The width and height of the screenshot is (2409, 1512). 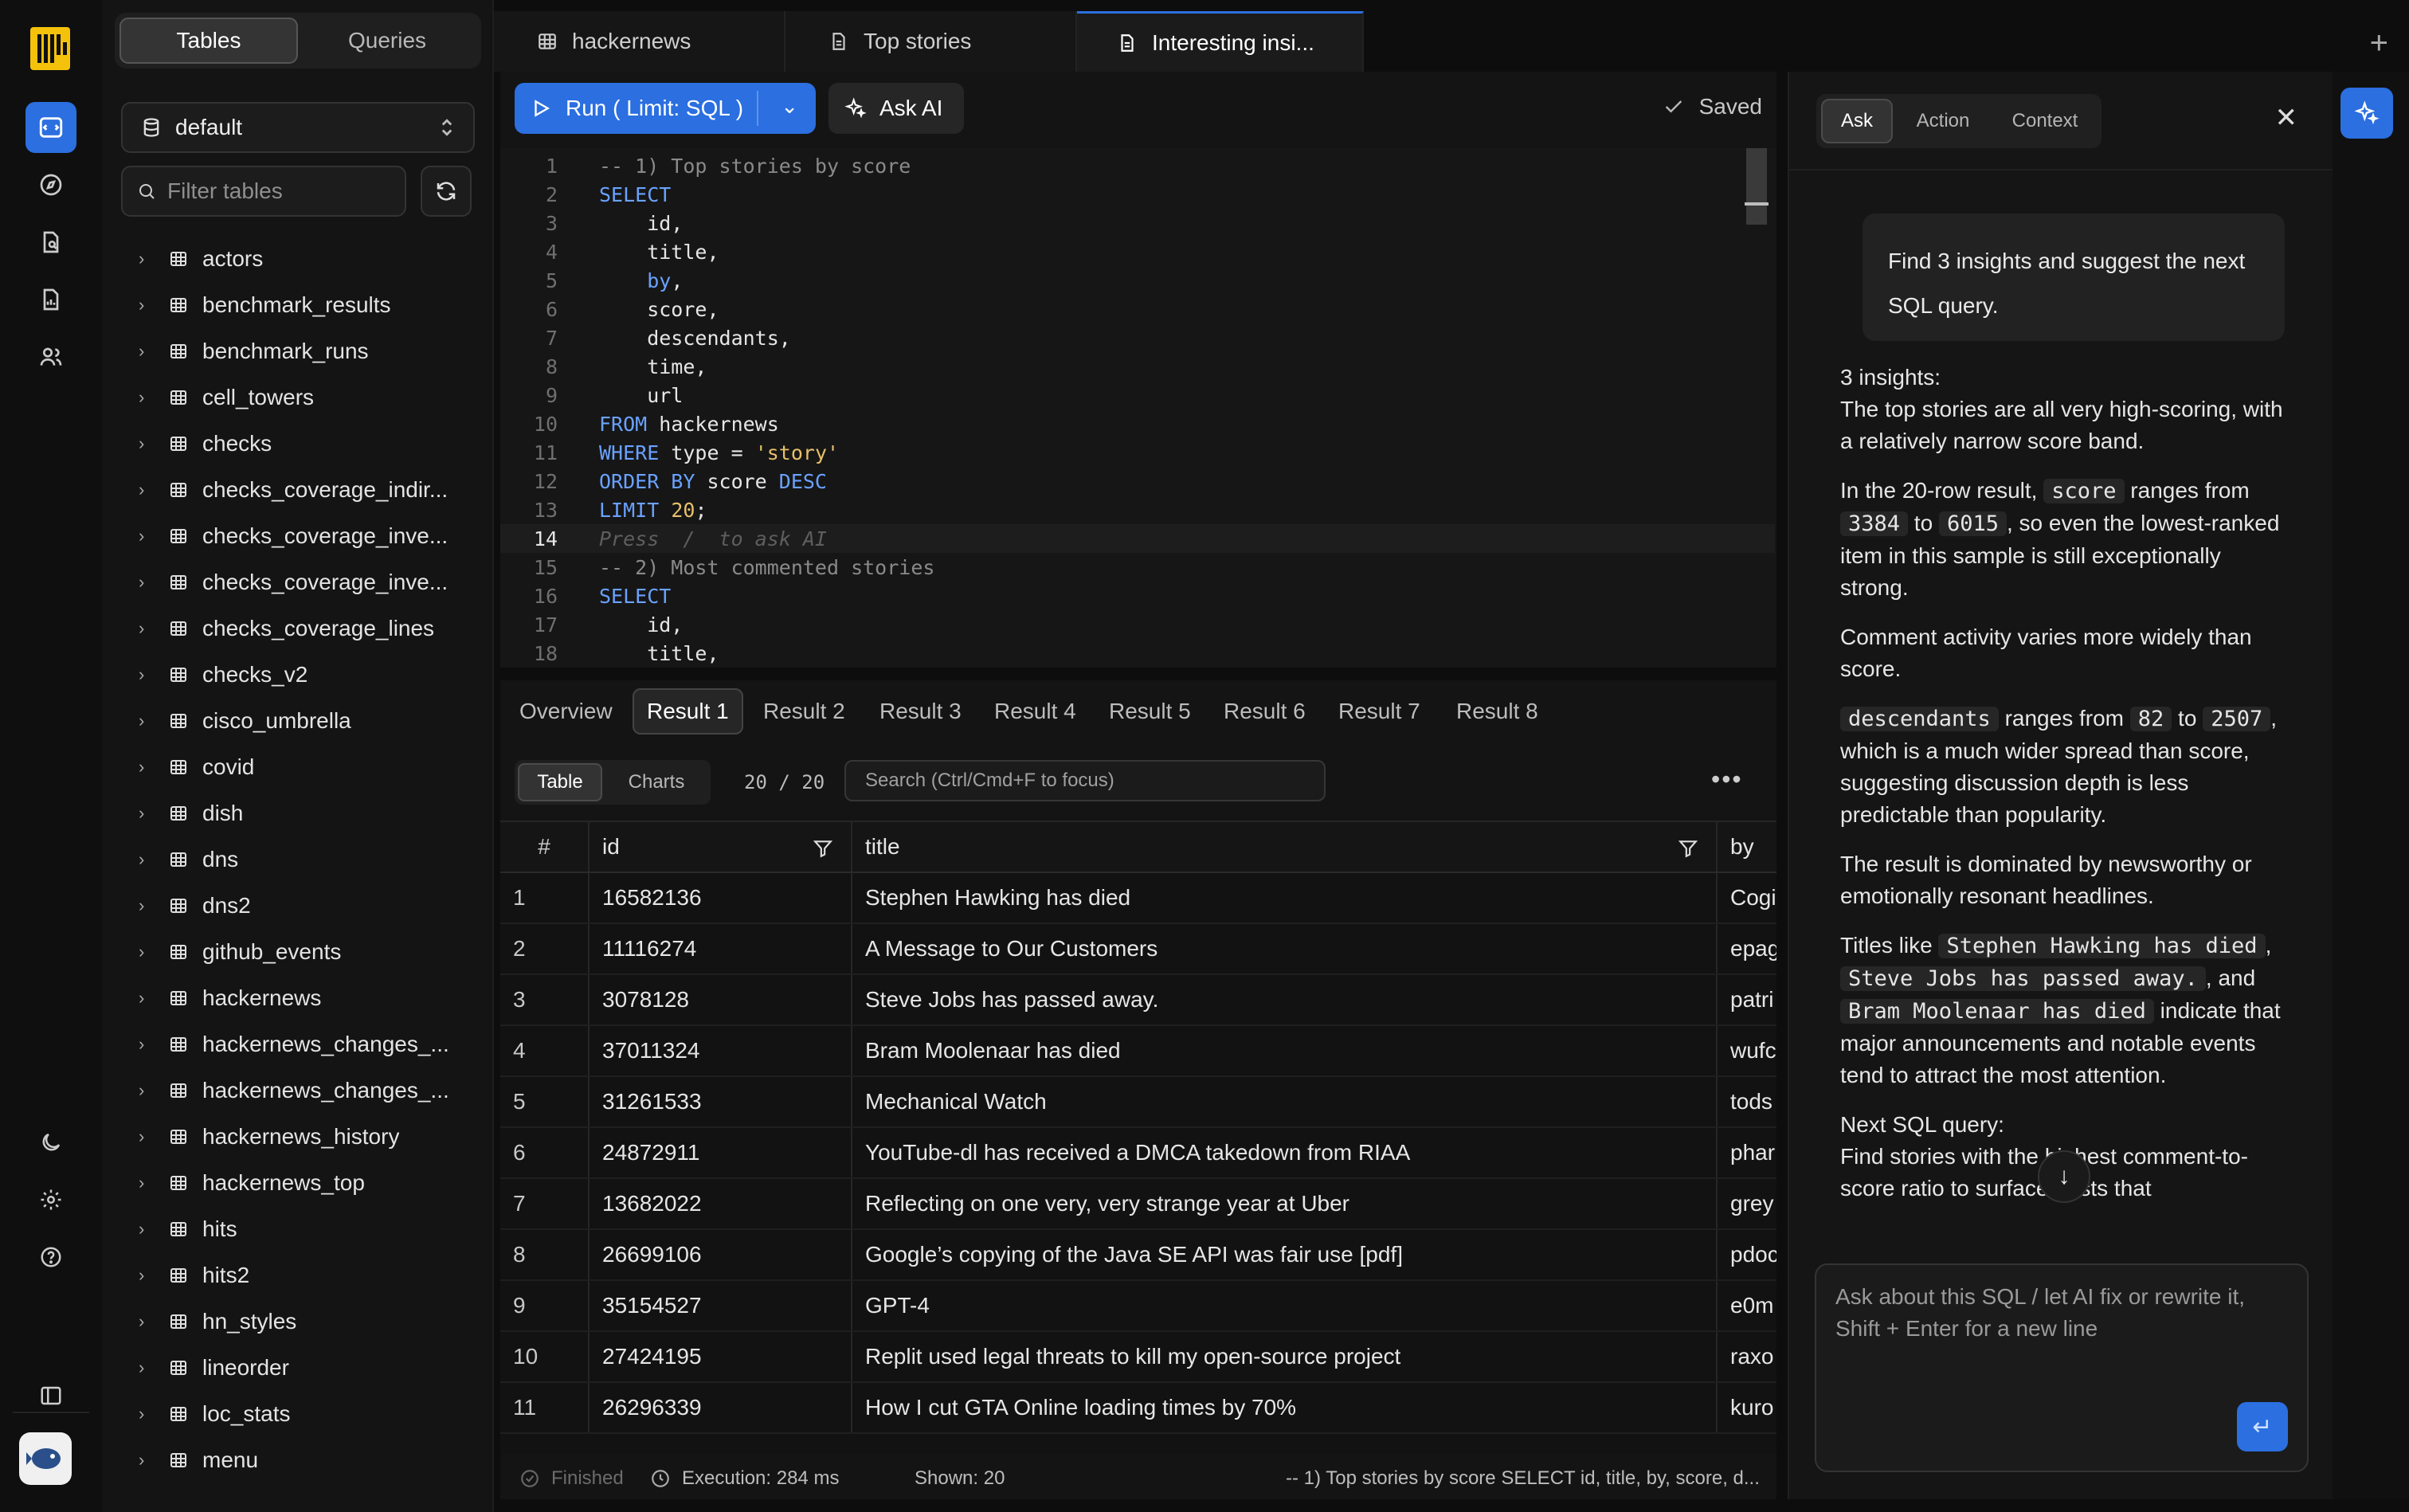 I want to click on avatar, so click(x=45, y=1458).